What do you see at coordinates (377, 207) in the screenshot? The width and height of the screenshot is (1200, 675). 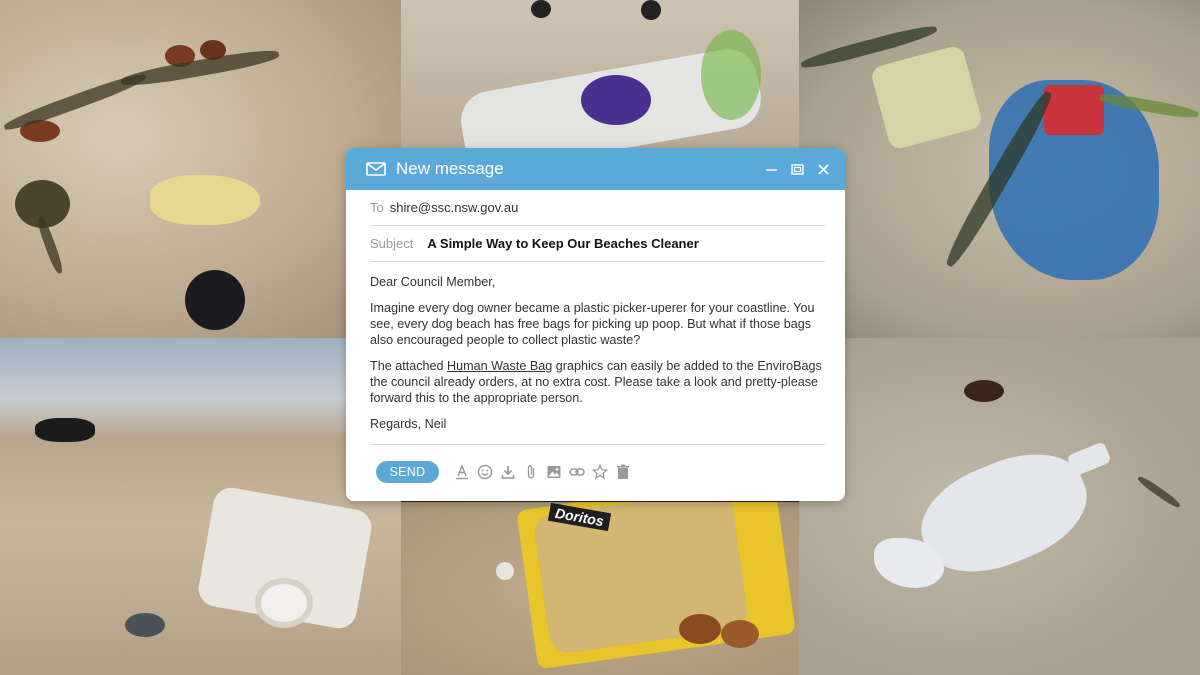 I see `to-label: To` at bounding box center [377, 207].